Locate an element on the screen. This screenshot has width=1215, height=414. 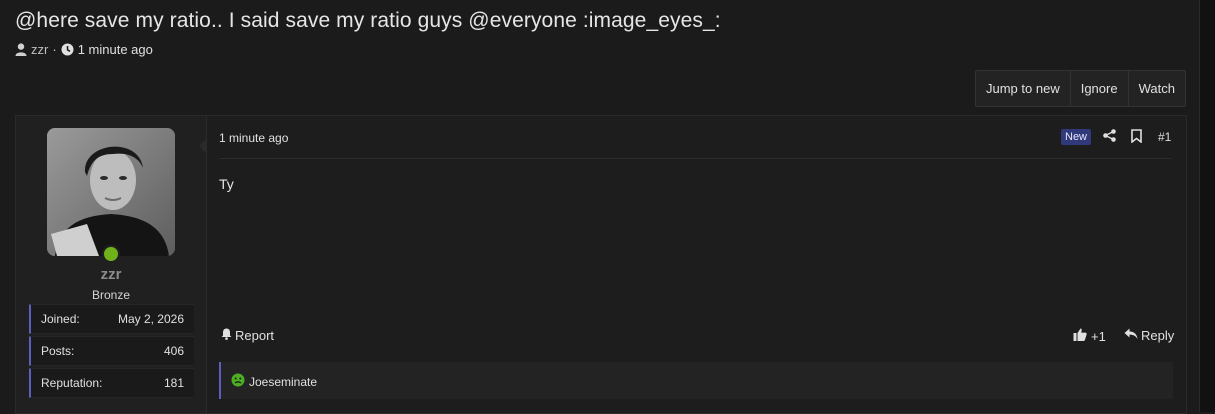
thread-meta: zzr · 1 minute ago is located at coordinates (84, 49).